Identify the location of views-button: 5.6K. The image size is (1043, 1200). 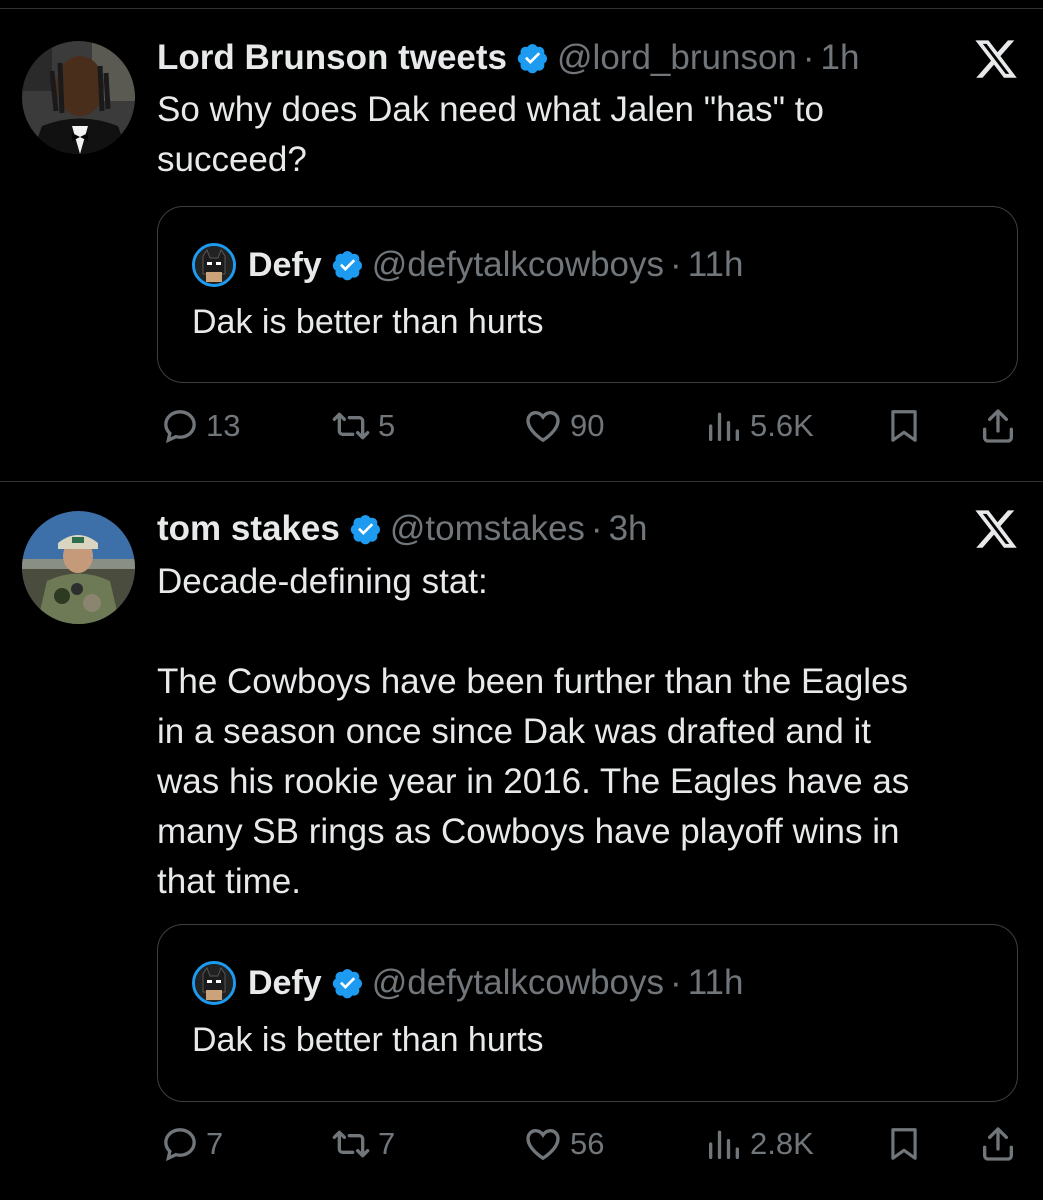
(759, 426).